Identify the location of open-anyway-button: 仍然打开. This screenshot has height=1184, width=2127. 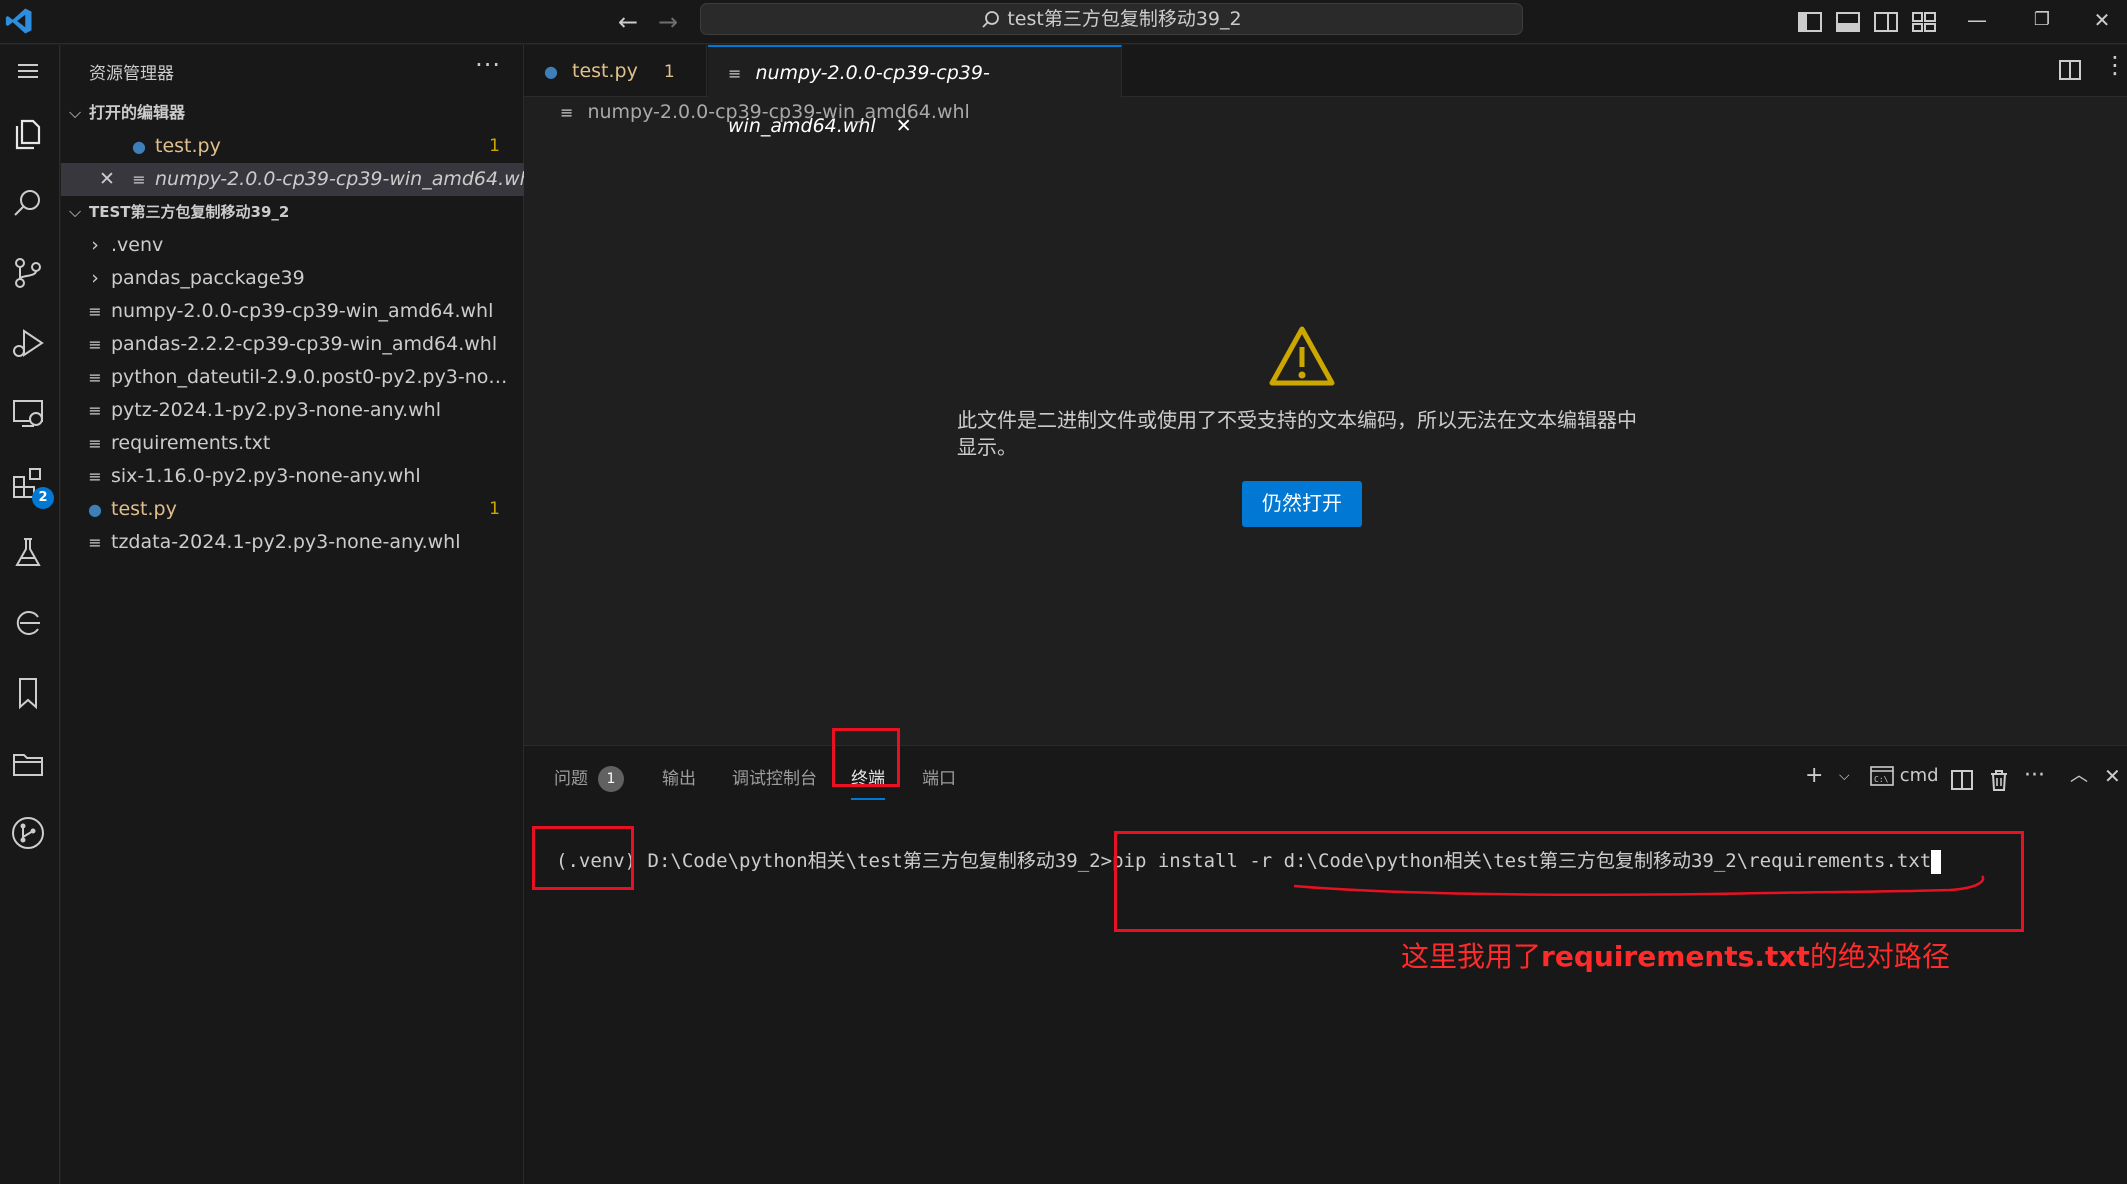
(1302, 504).